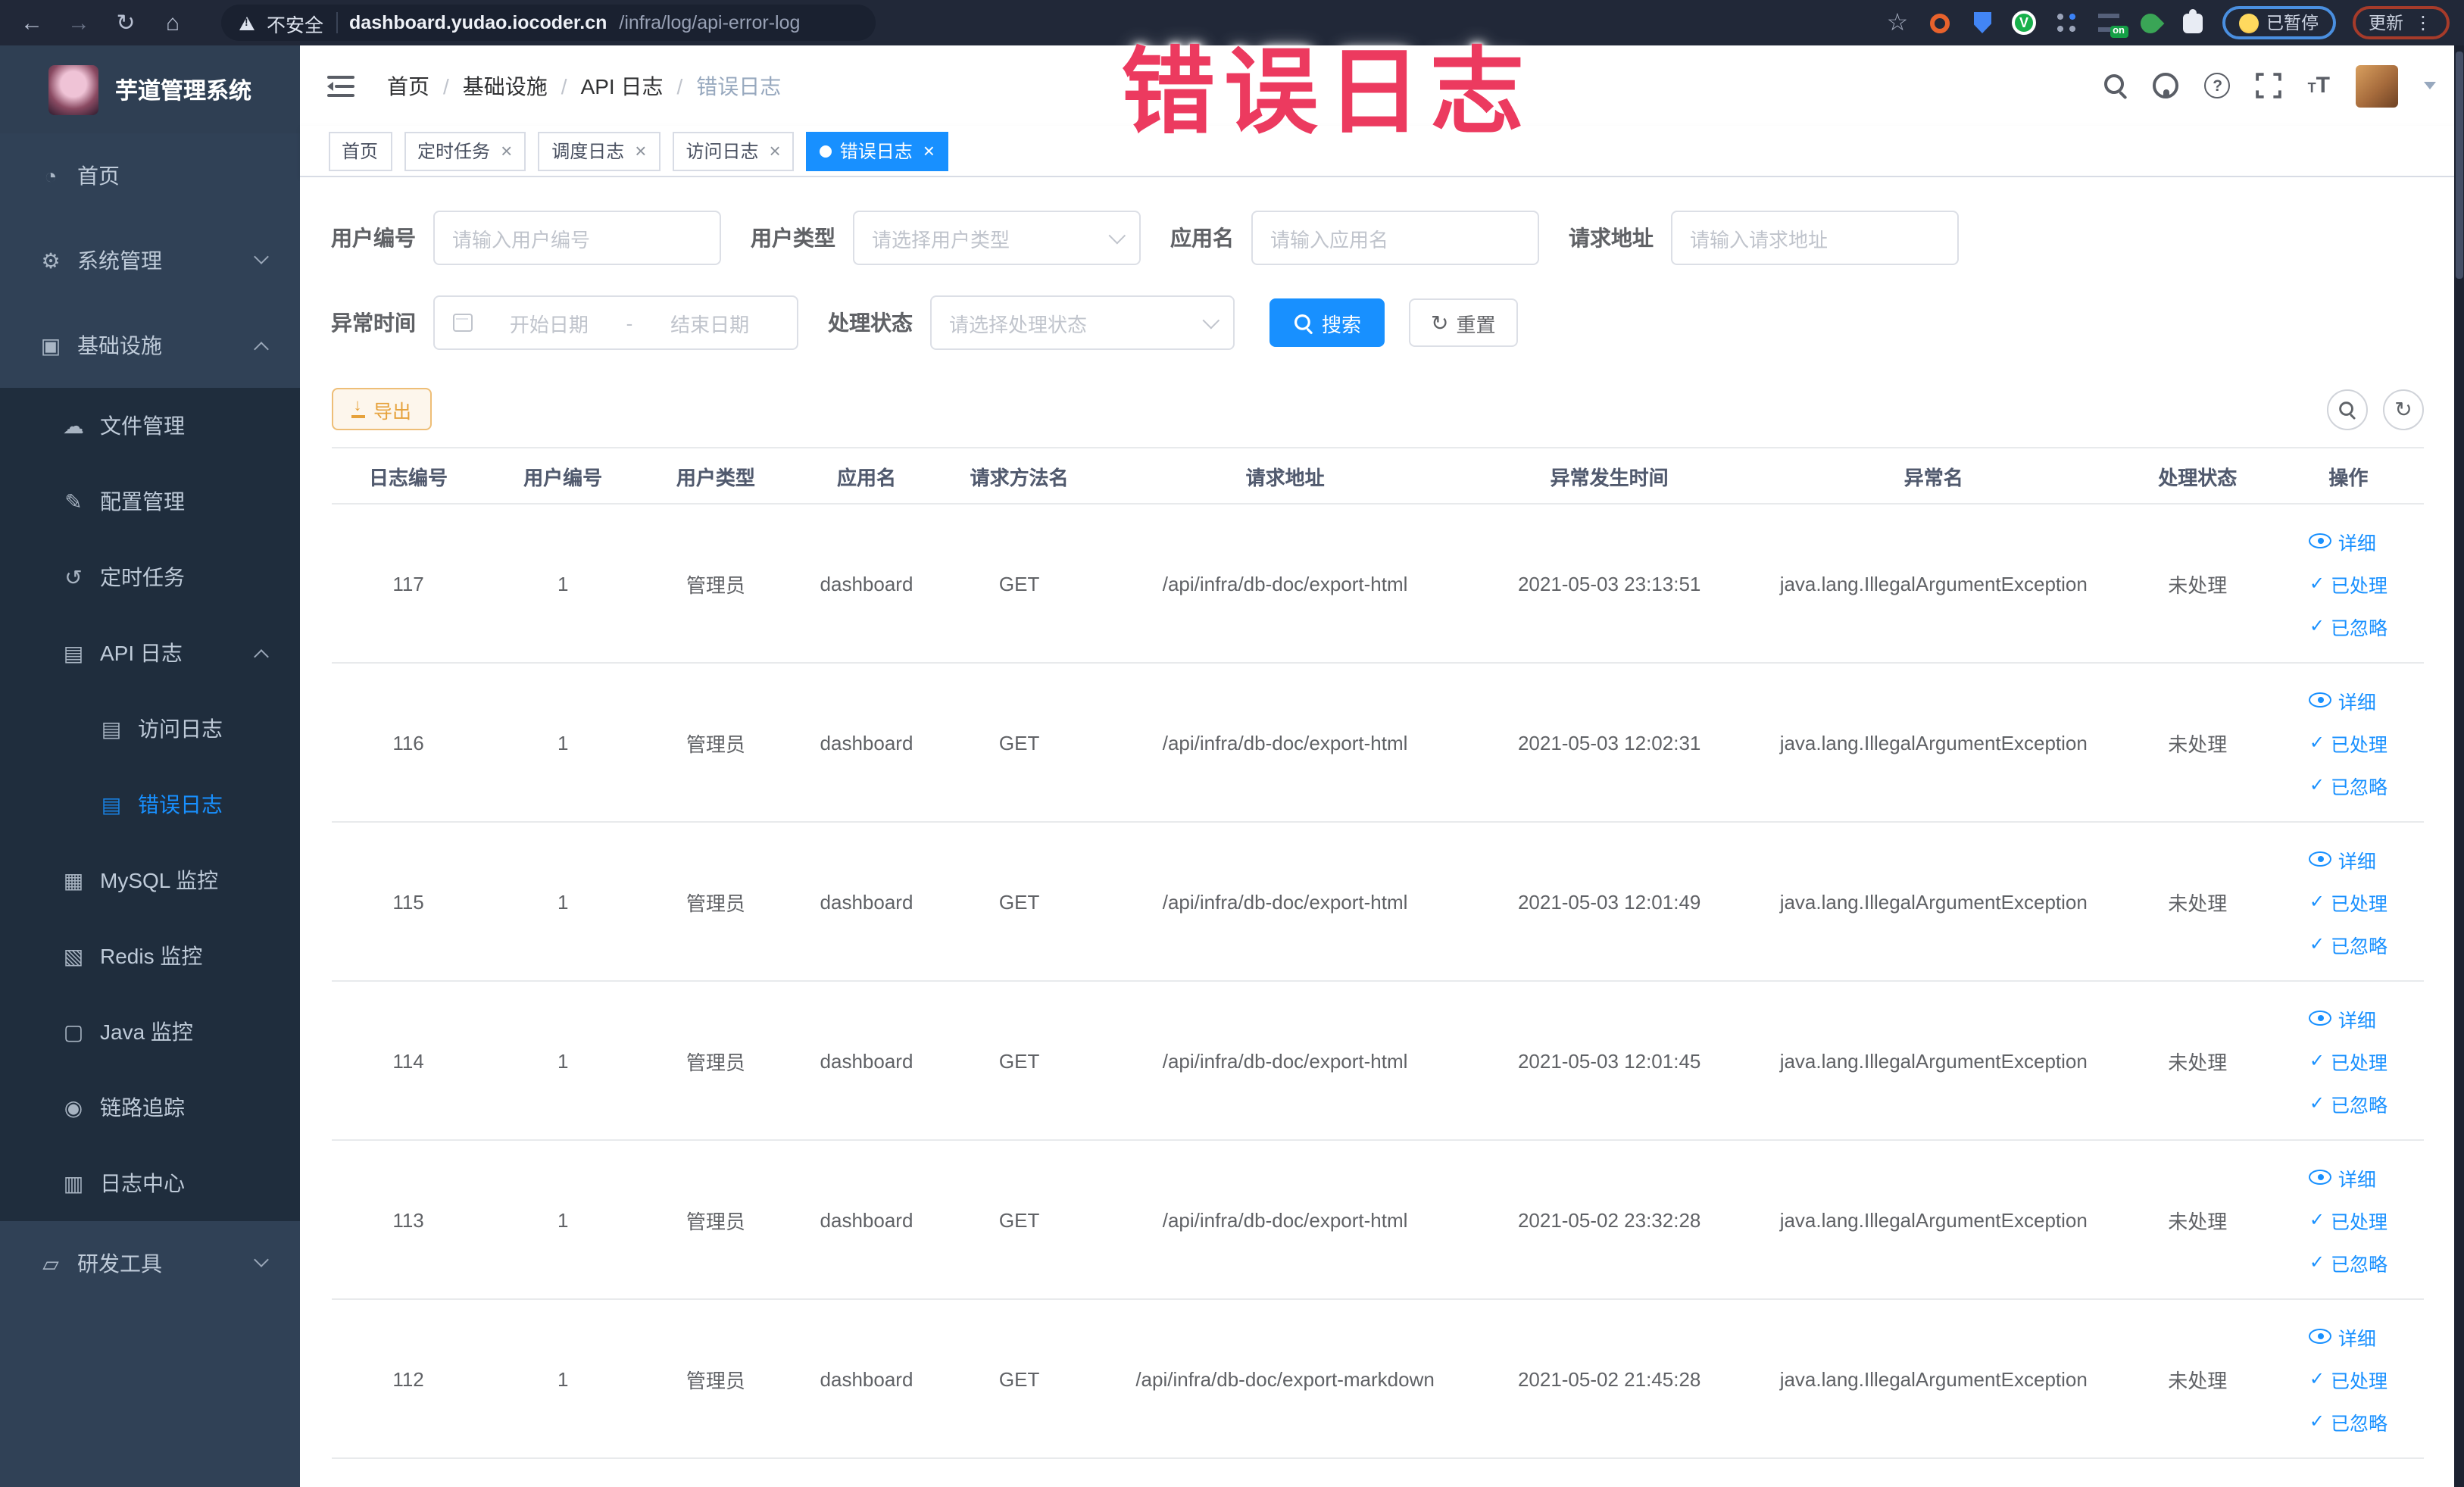  I want to click on help-icon: ?, so click(2217, 85).